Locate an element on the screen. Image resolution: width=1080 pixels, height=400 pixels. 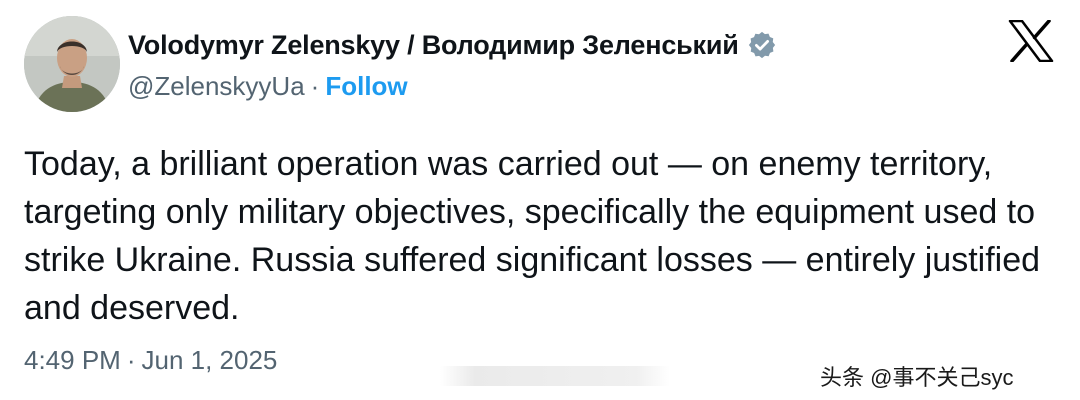
avatar-photo is located at coordinates (72, 64).